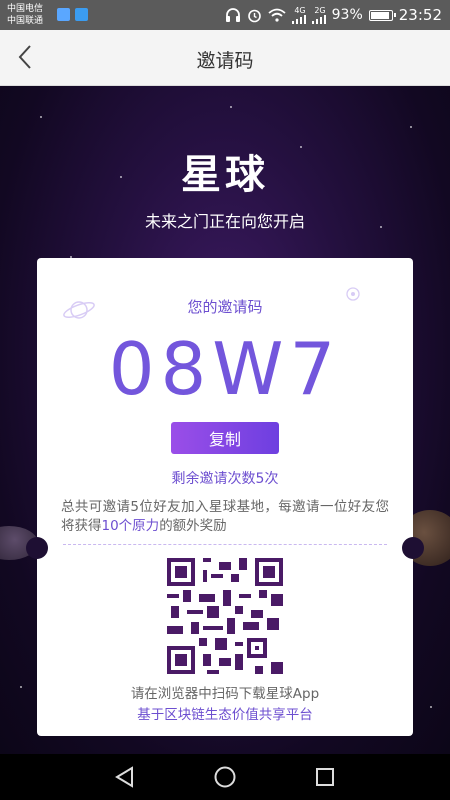 The image size is (450, 800). Describe the element at coordinates (63, 14) in the screenshot. I see `notification-app-icon` at that location.